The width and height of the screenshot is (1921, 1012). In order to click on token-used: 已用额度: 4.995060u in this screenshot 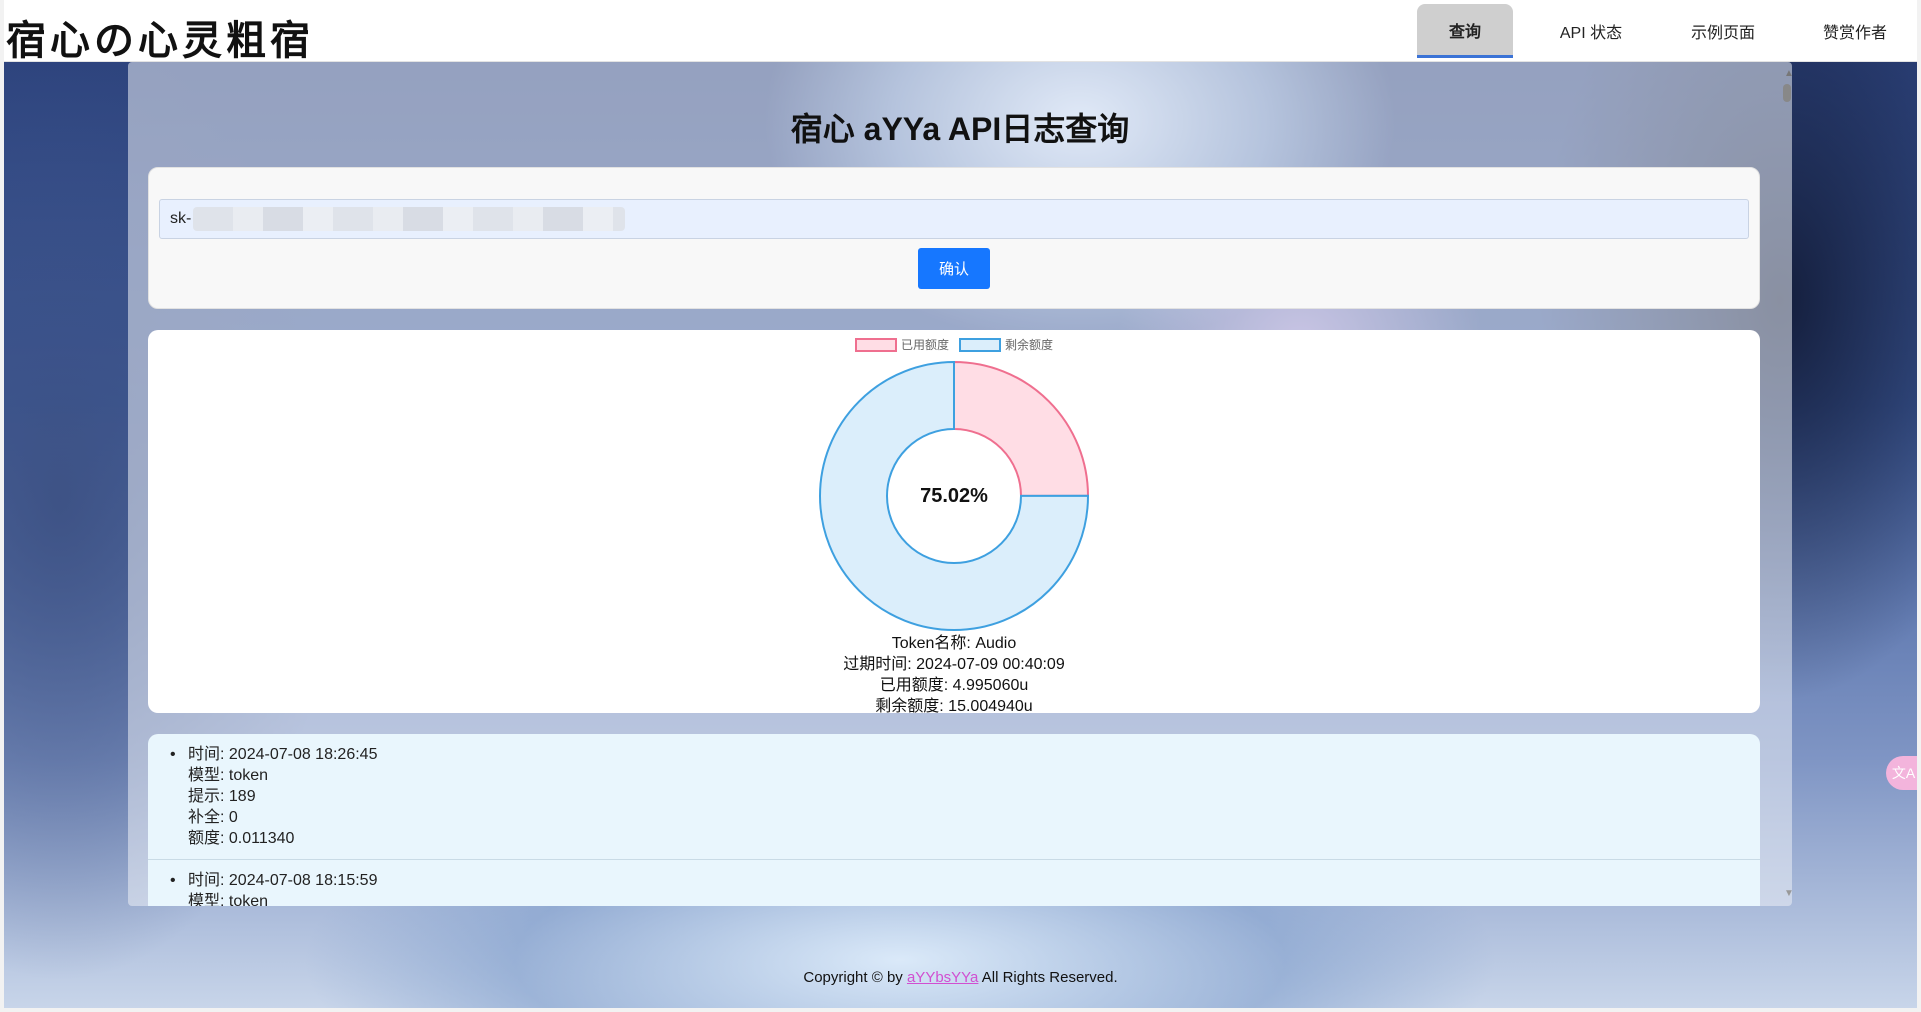, I will do `click(954, 685)`.